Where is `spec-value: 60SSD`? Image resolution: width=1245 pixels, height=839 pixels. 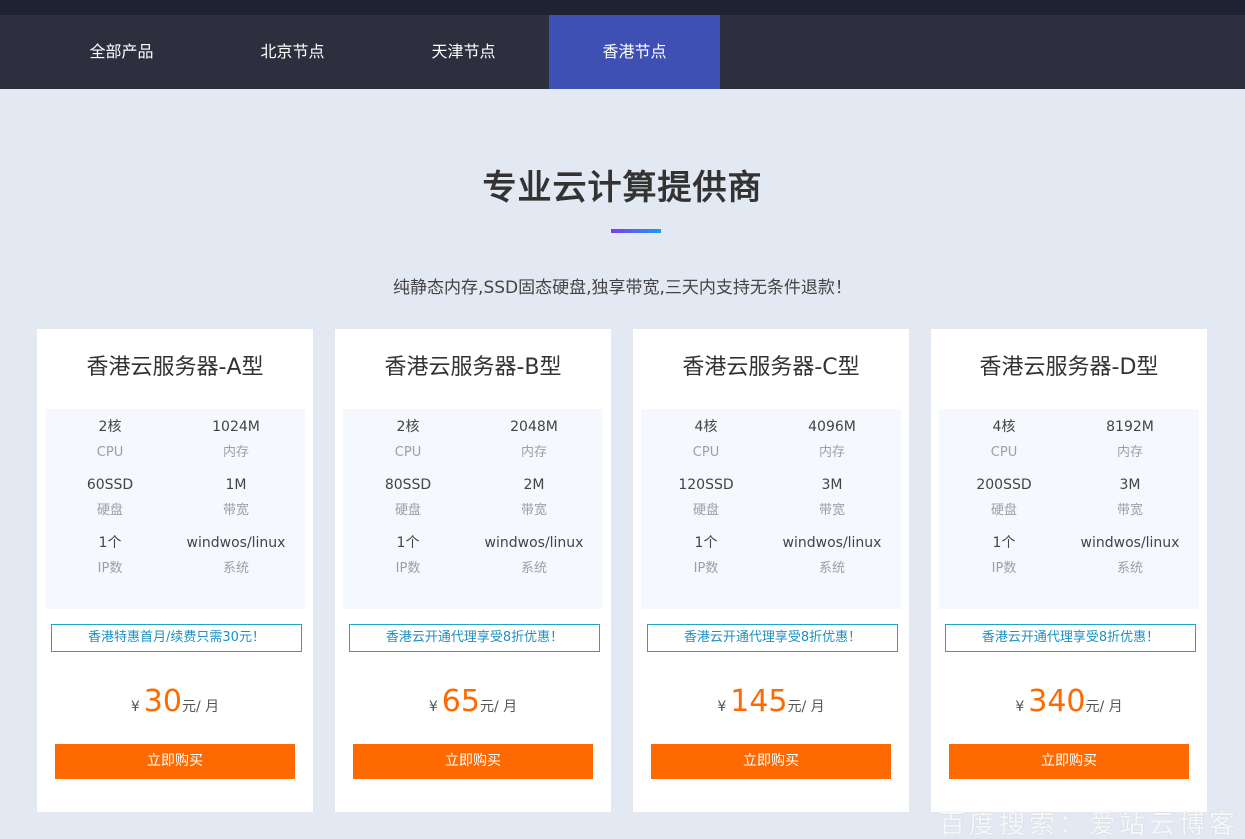 spec-value: 60SSD is located at coordinates (110, 485).